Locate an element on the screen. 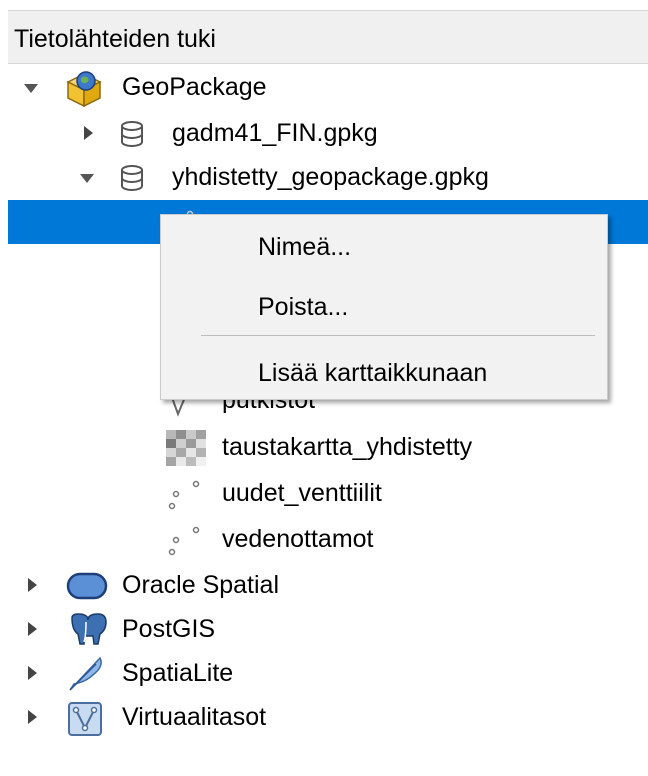  tree-item-geopackage: GeoPackage is located at coordinates (324, 88).